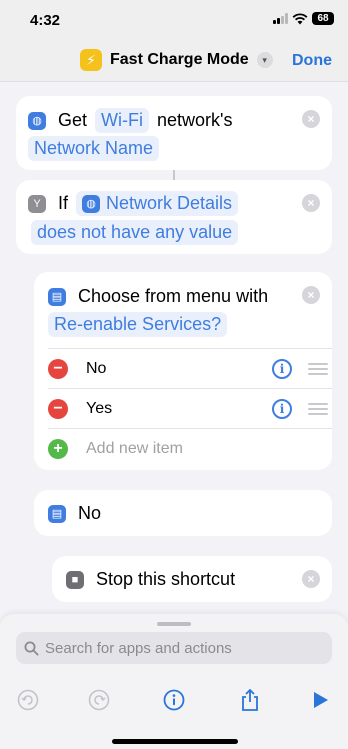  What do you see at coordinates (174, 175) in the screenshot?
I see `connector-line` at bounding box center [174, 175].